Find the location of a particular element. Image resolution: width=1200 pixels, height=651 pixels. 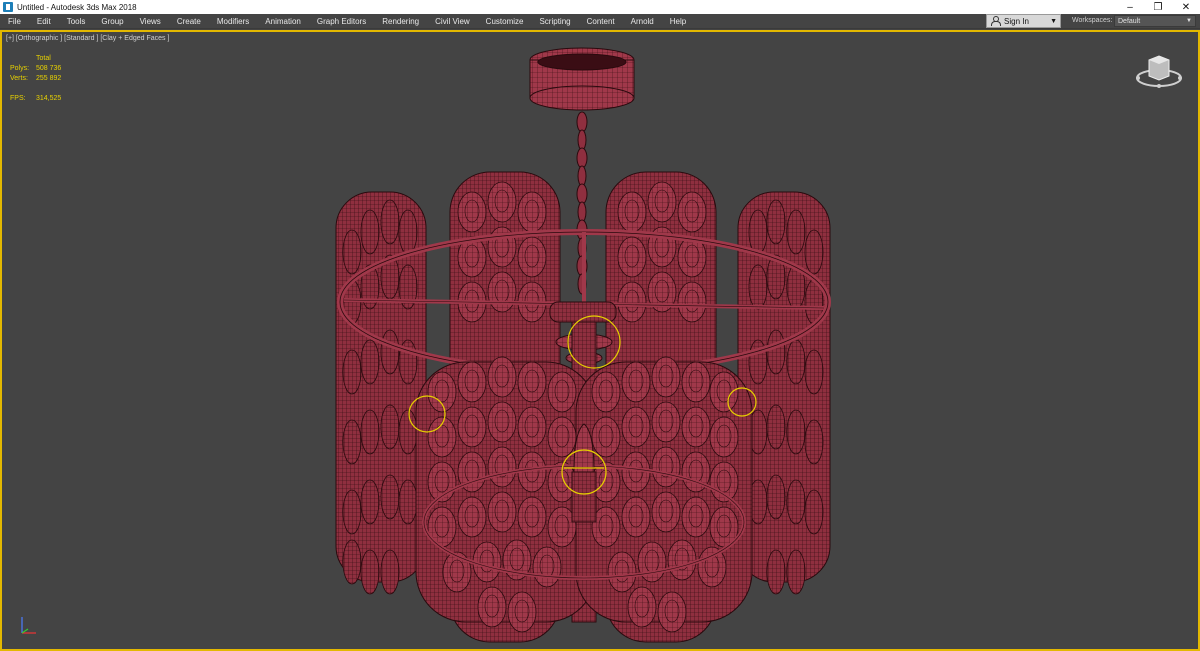

stats-header: Total is located at coordinates (43, 58).